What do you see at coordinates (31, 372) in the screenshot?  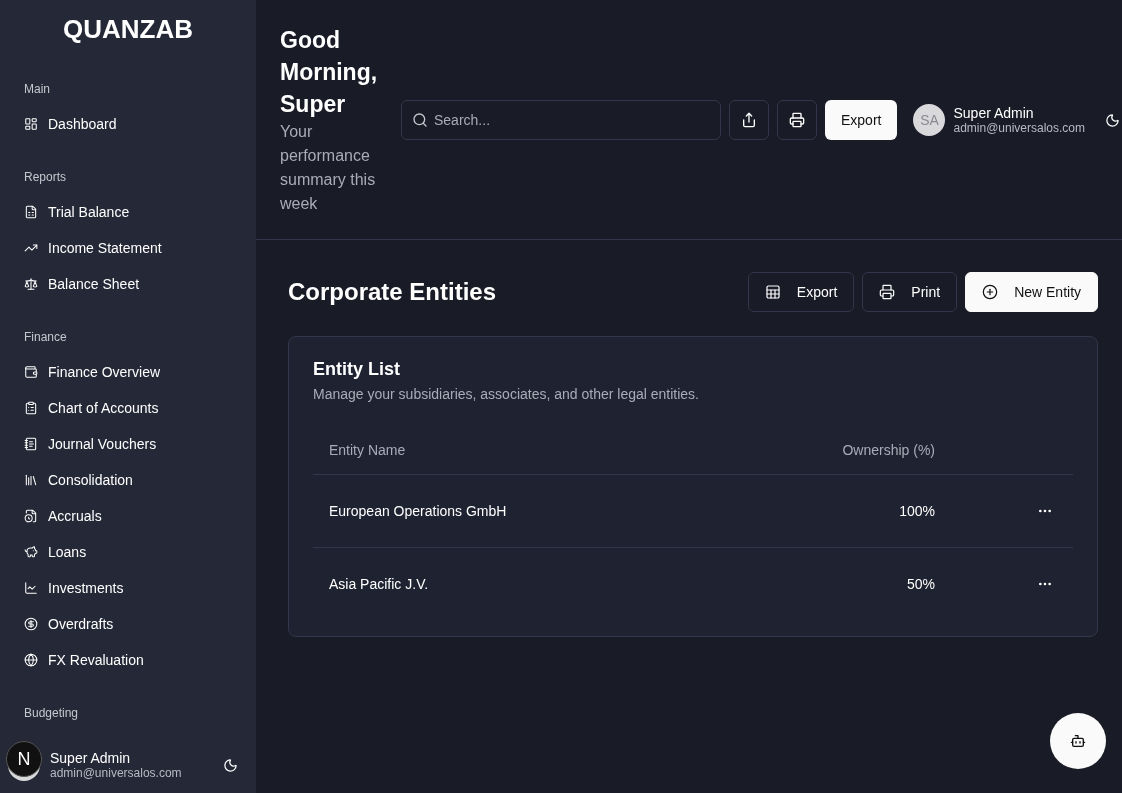 I see `wallet-icon` at bounding box center [31, 372].